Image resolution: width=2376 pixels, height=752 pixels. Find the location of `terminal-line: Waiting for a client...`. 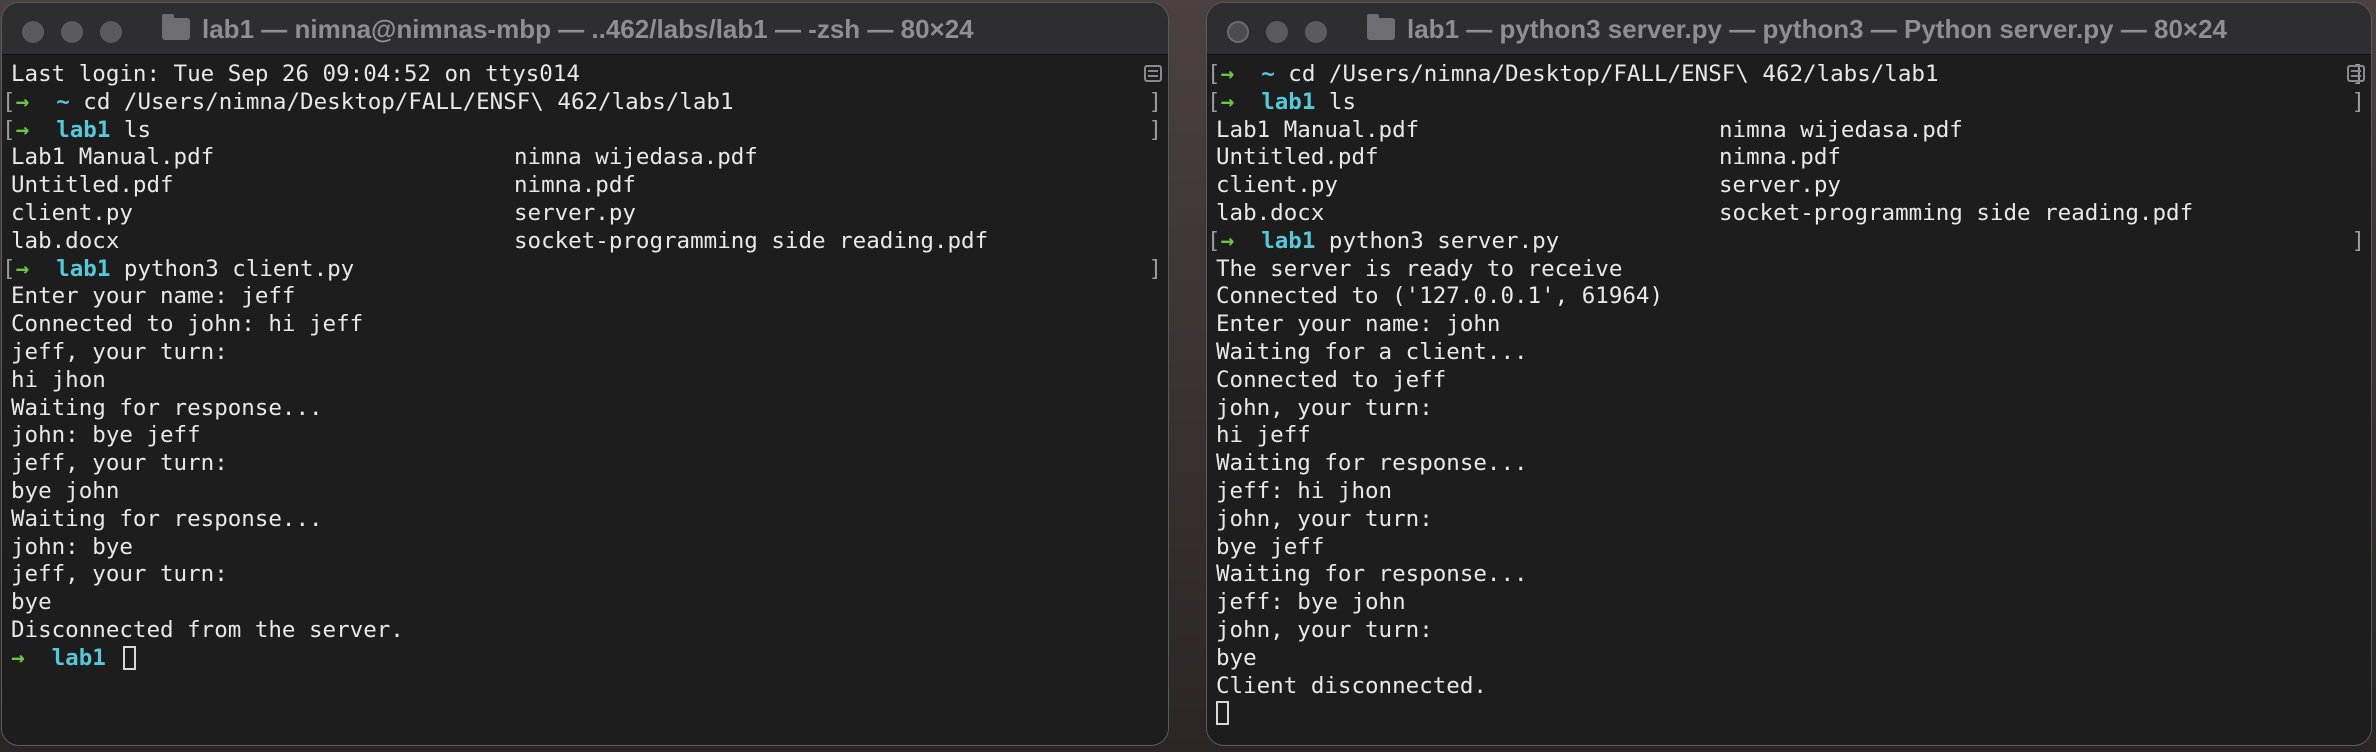

terminal-line: Waiting for a client... is located at coordinates (1775, 353).